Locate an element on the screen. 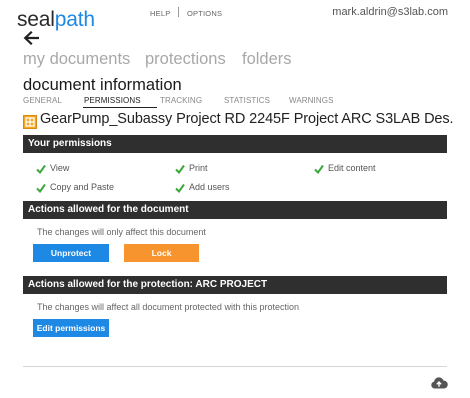 This screenshot has height=398, width=470. permission-edit-content: Edit content is located at coordinates (345, 168).